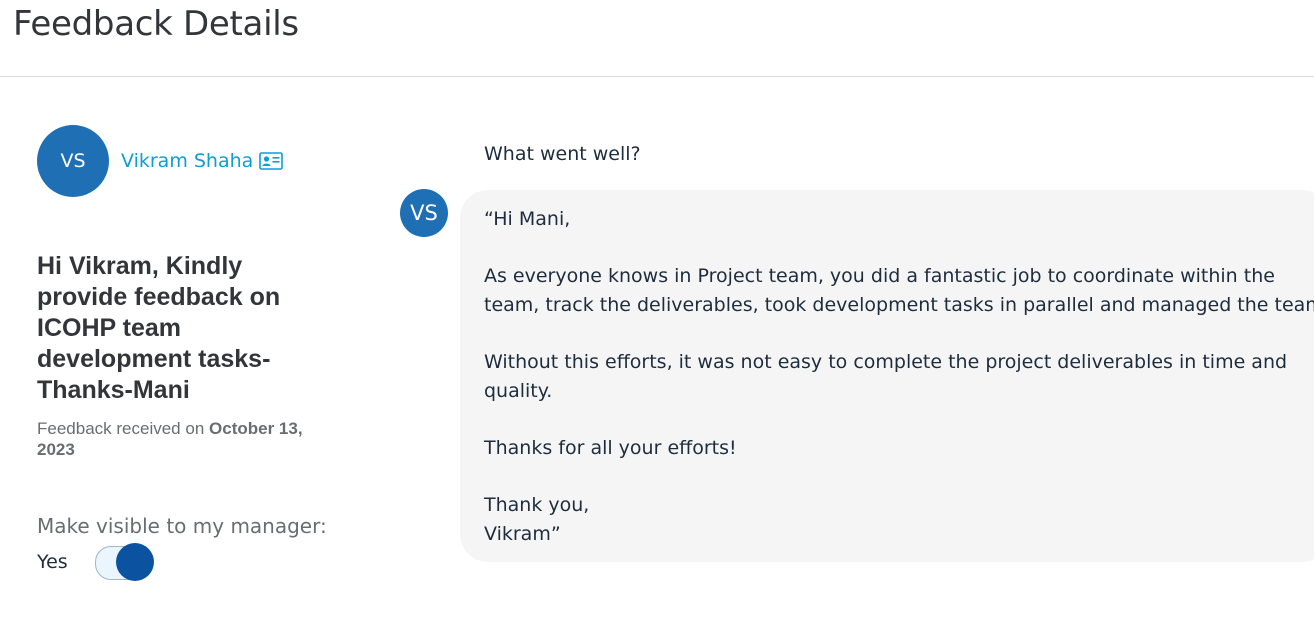 This screenshot has width=1314, height=627. Describe the element at coordinates (156, 24) in the screenshot. I see `page-title: Feedback Details` at that location.